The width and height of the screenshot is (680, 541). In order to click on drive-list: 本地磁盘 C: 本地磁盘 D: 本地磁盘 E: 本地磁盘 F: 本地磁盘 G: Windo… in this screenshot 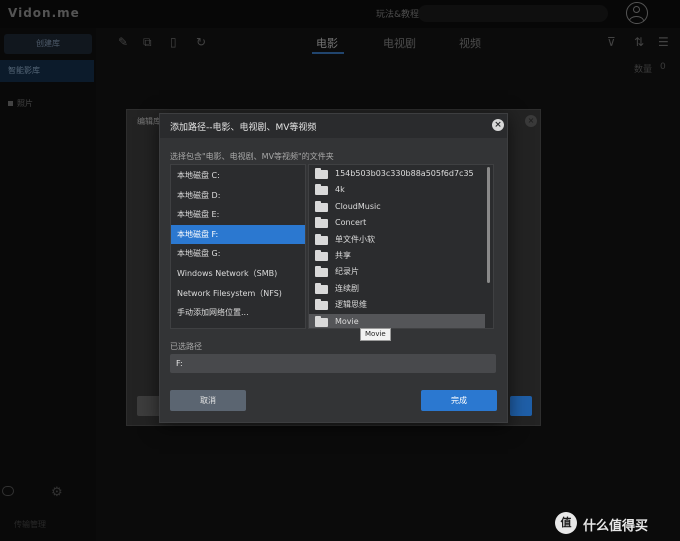, I will do `click(238, 246)`.